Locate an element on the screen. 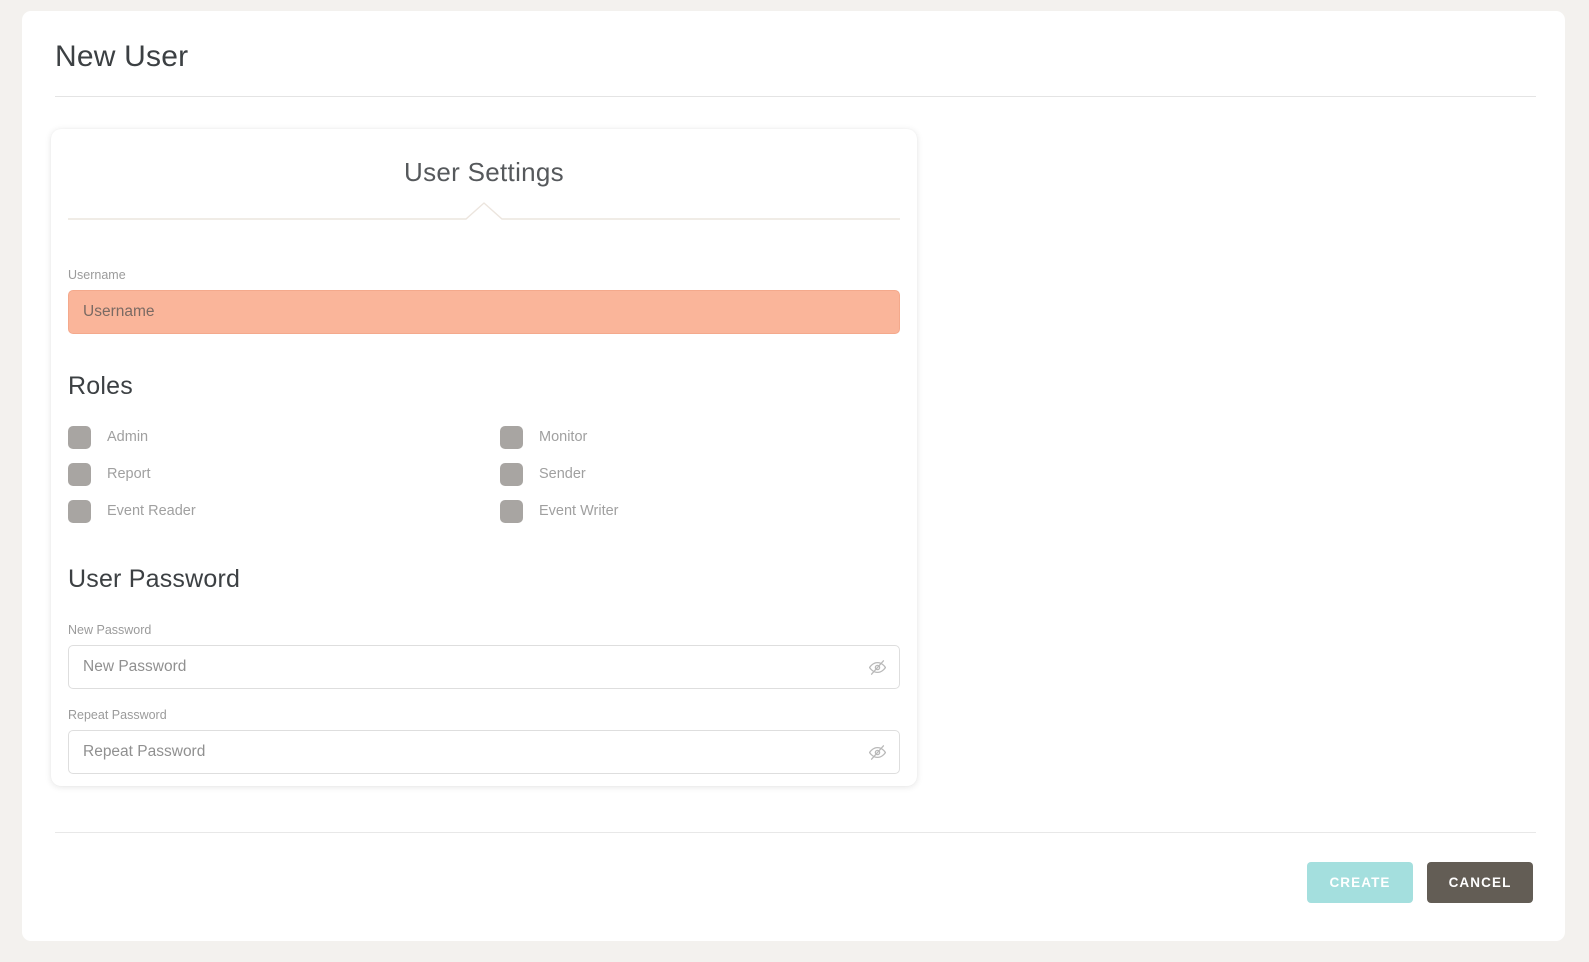  checkbox-event-reader-icon is located at coordinates (79, 511).